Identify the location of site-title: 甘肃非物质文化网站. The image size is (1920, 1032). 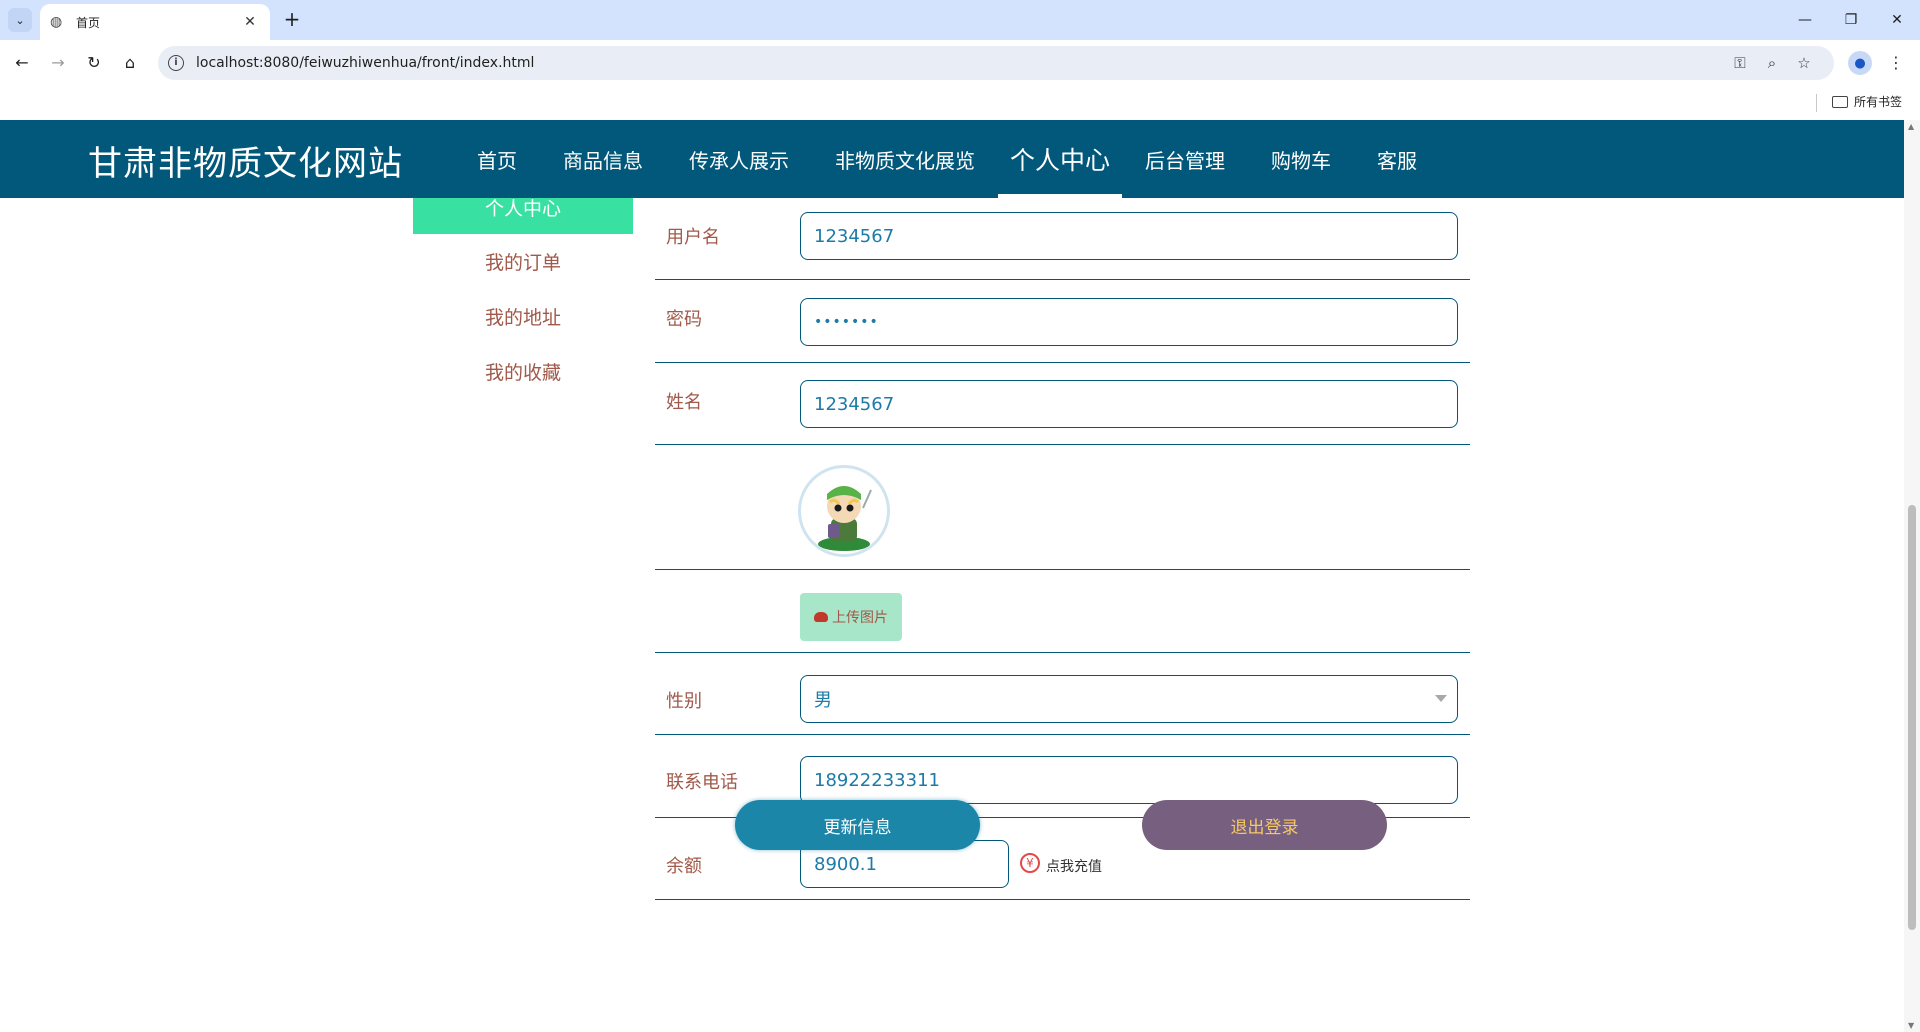
(245, 164).